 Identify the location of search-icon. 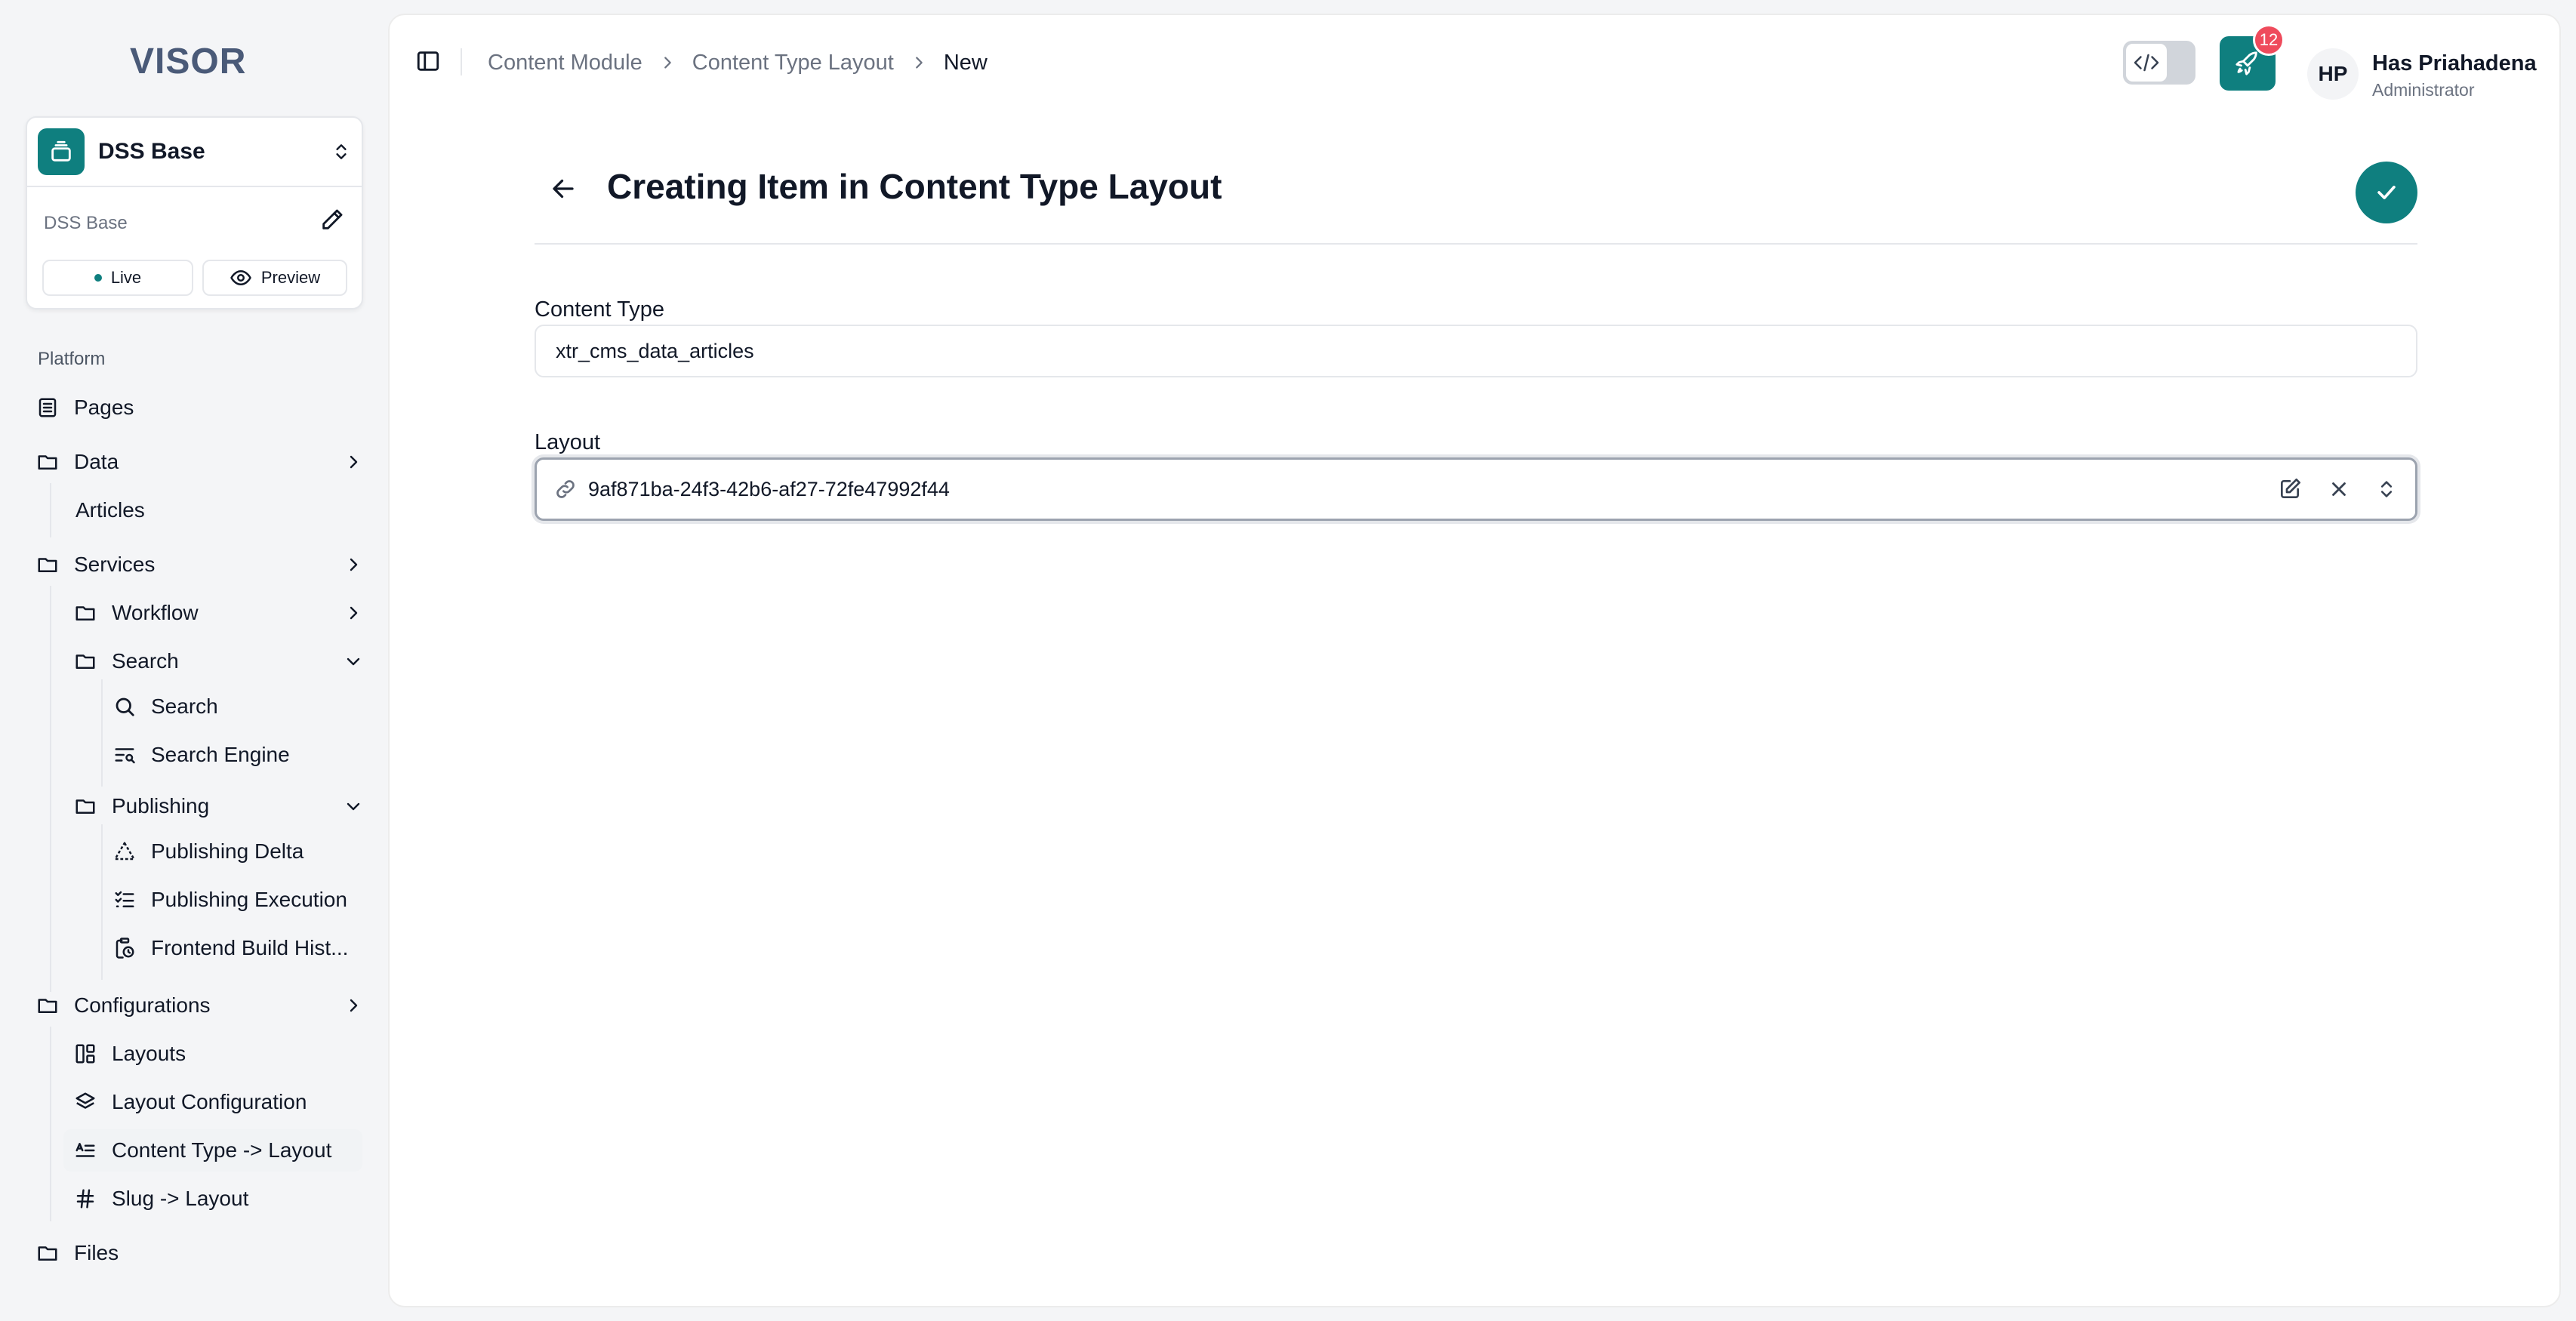
(124, 706).